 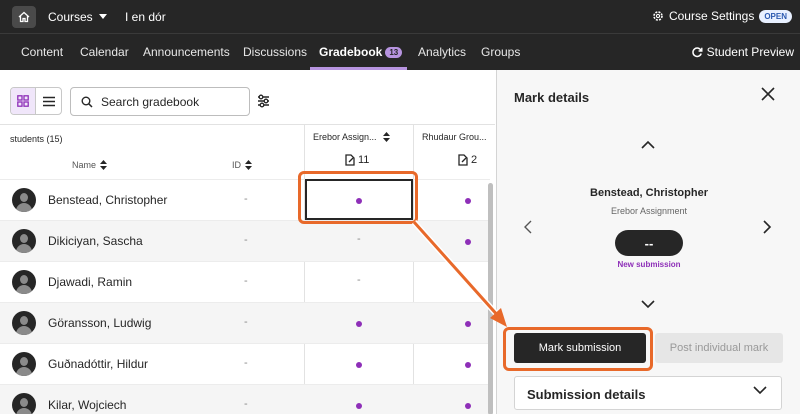 What do you see at coordinates (649, 243) in the screenshot?
I see `grade-pill: --` at bounding box center [649, 243].